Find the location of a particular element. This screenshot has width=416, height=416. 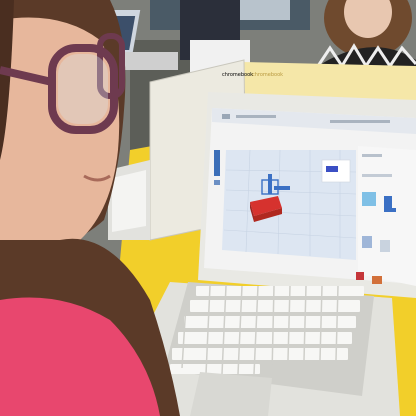

view-cube-icon is located at coordinates (217, 163).